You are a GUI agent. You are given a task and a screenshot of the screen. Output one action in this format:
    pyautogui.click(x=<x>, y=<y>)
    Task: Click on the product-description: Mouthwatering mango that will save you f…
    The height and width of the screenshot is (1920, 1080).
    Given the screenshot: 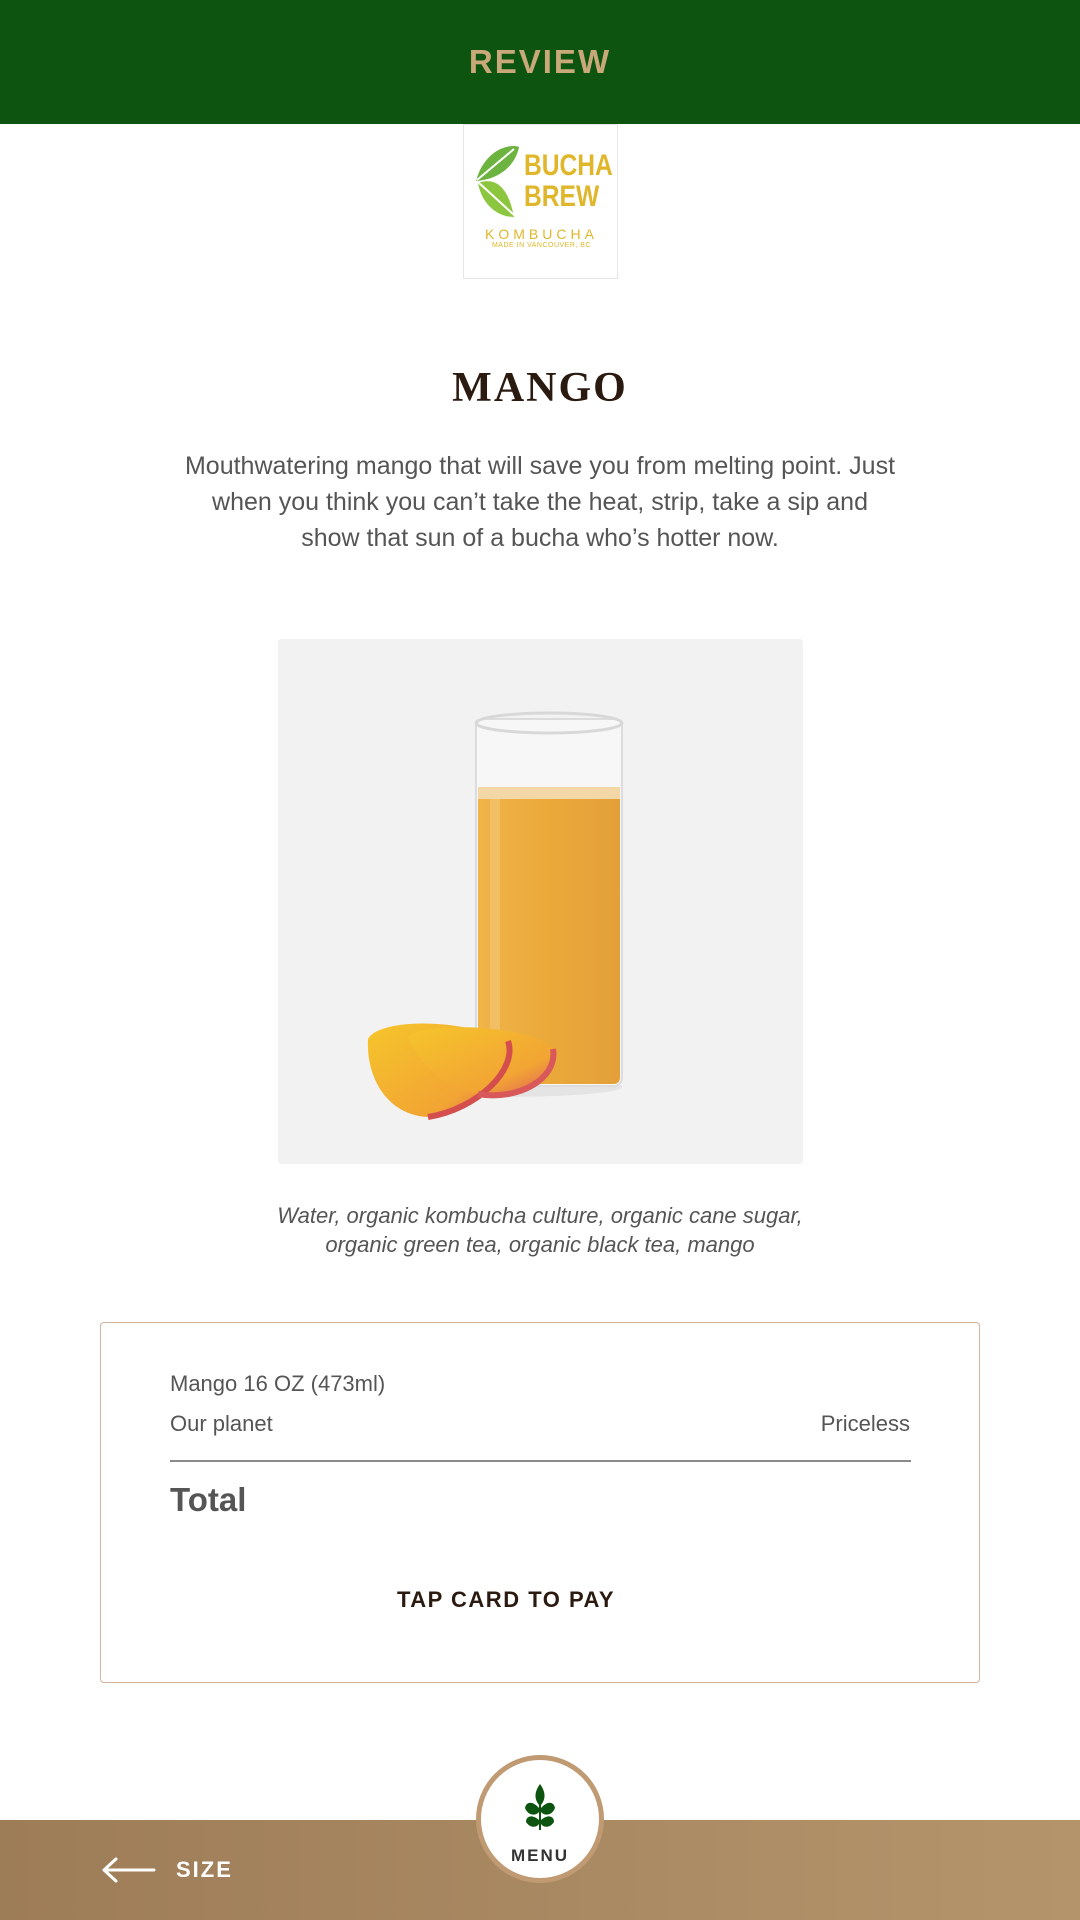 What is the action you would take?
    pyautogui.click(x=540, y=502)
    